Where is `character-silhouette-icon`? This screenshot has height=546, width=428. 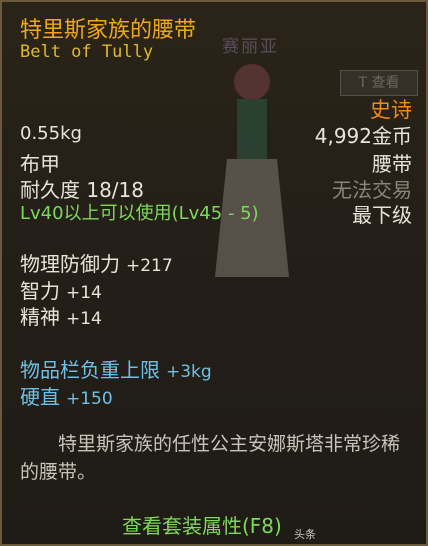
character-silhouette-icon is located at coordinates (252, 170).